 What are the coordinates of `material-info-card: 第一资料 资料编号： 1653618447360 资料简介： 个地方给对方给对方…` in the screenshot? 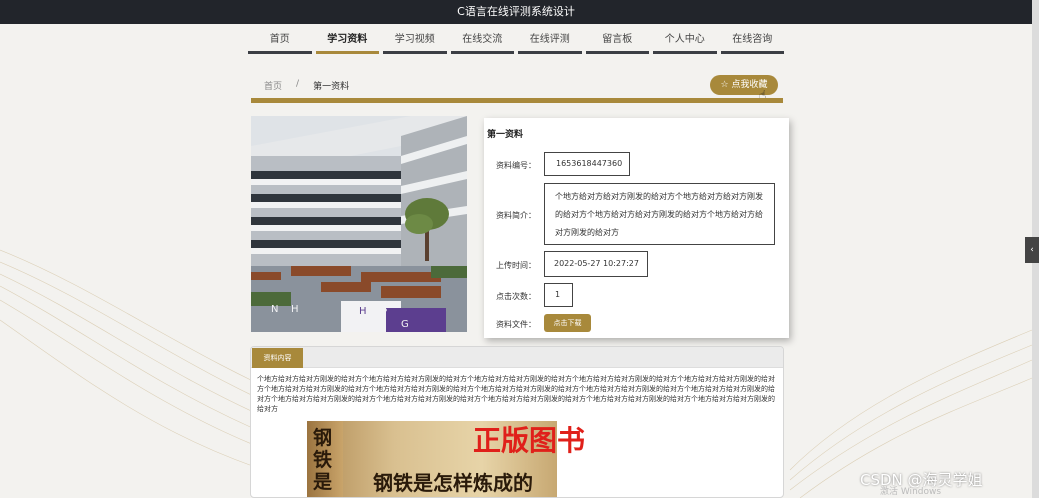 It's located at (636, 228).